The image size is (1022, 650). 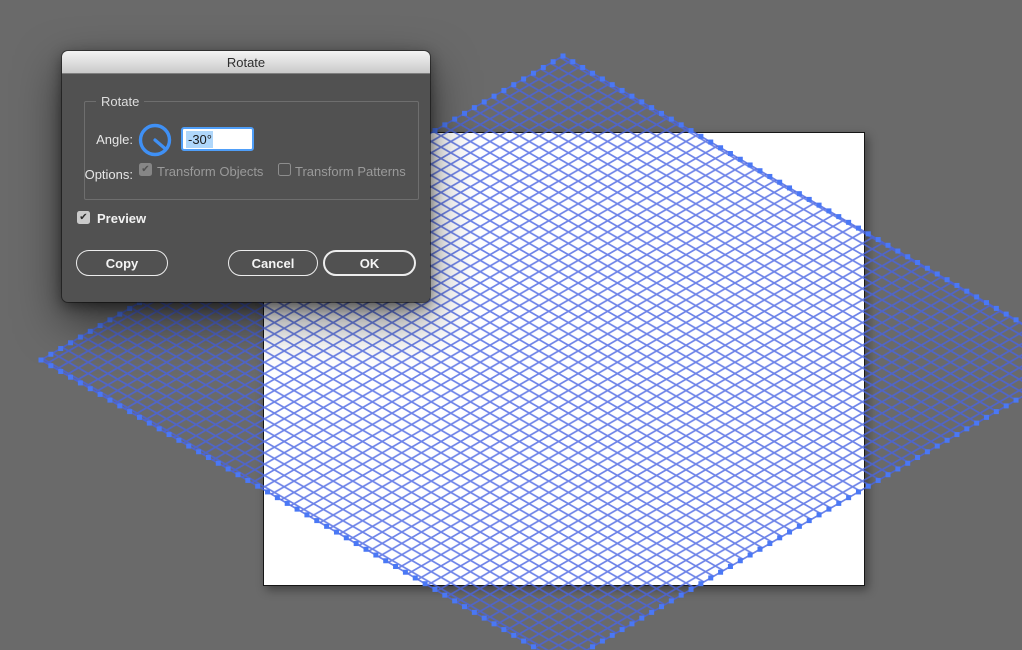 What do you see at coordinates (210, 171) in the screenshot?
I see `transform-objects-label: Transform Objects` at bounding box center [210, 171].